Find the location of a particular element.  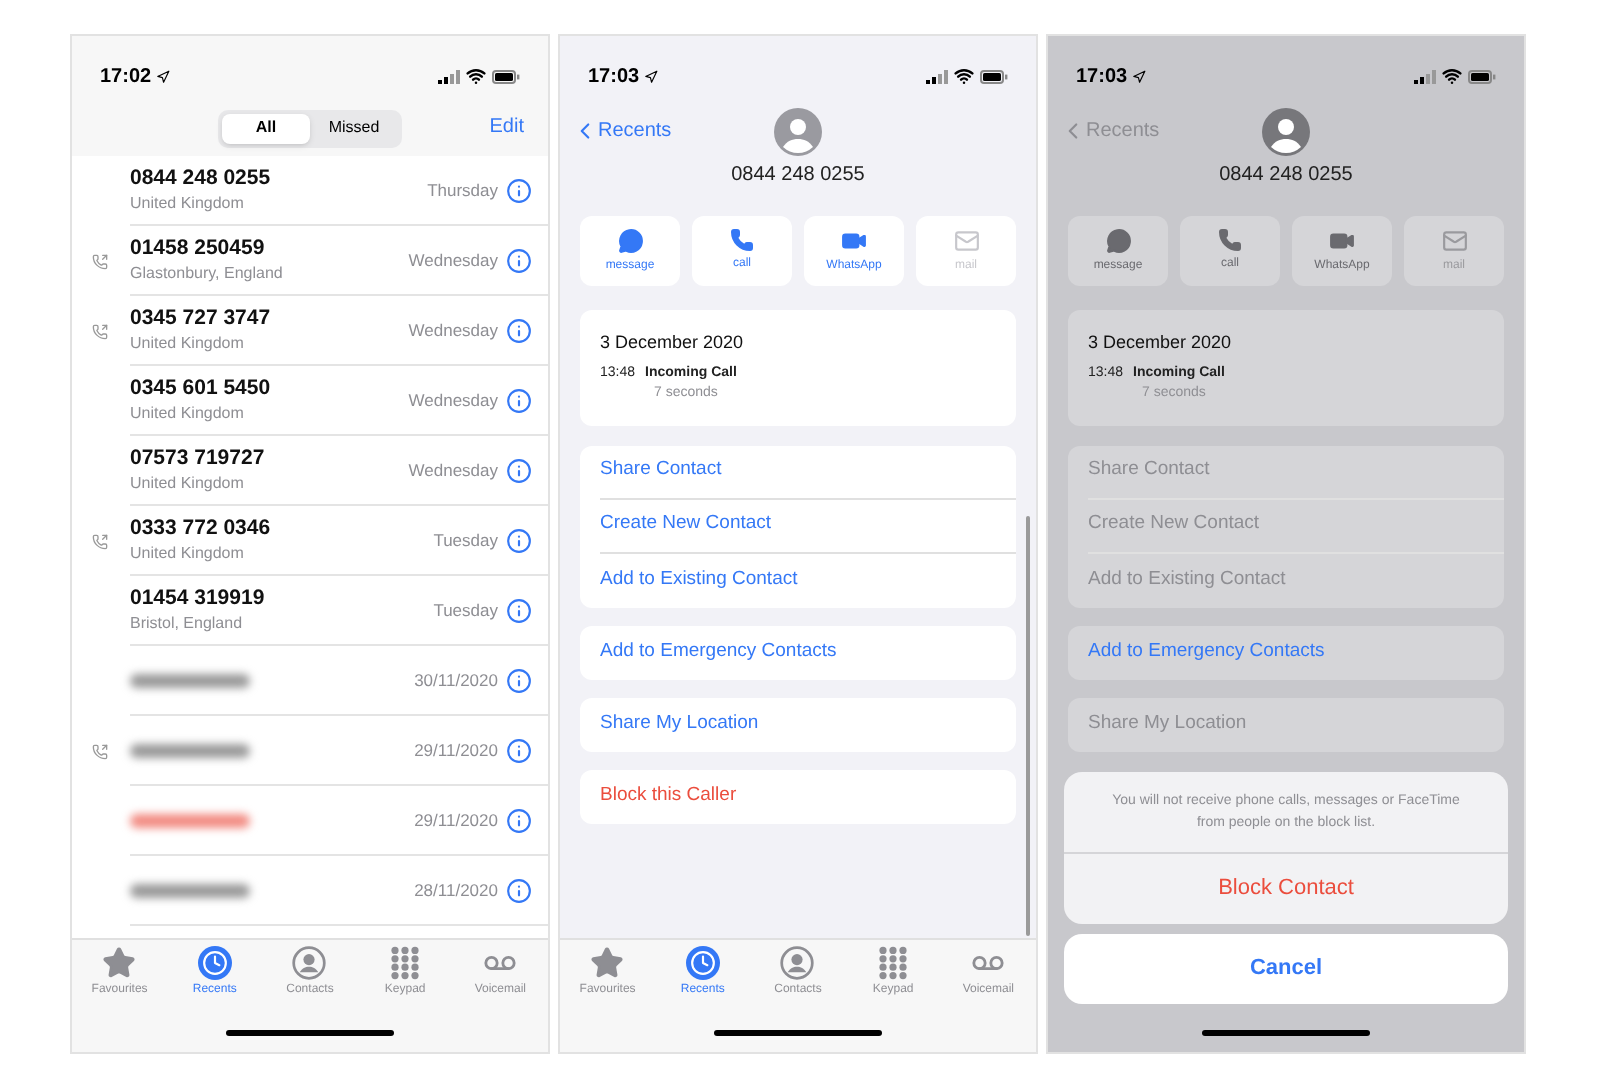

call-row: 0844 248 0255 United Kingdom Thursday is located at coordinates (310, 191).